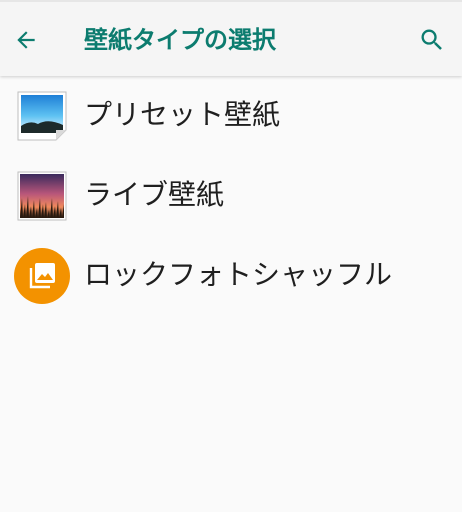 Image resolution: width=462 pixels, height=512 pixels. What do you see at coordinates (238, 274) in the screenshot?
I see `list-item-label: ロックフォトシャッフル` at bounding box center [238, 274].